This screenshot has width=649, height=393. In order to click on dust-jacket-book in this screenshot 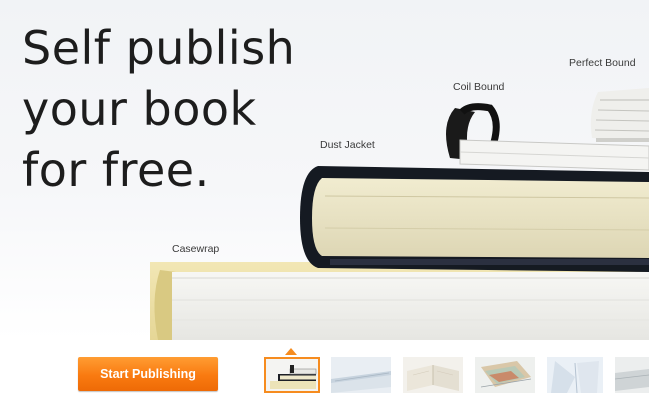, I will do `click(474, 219)`.